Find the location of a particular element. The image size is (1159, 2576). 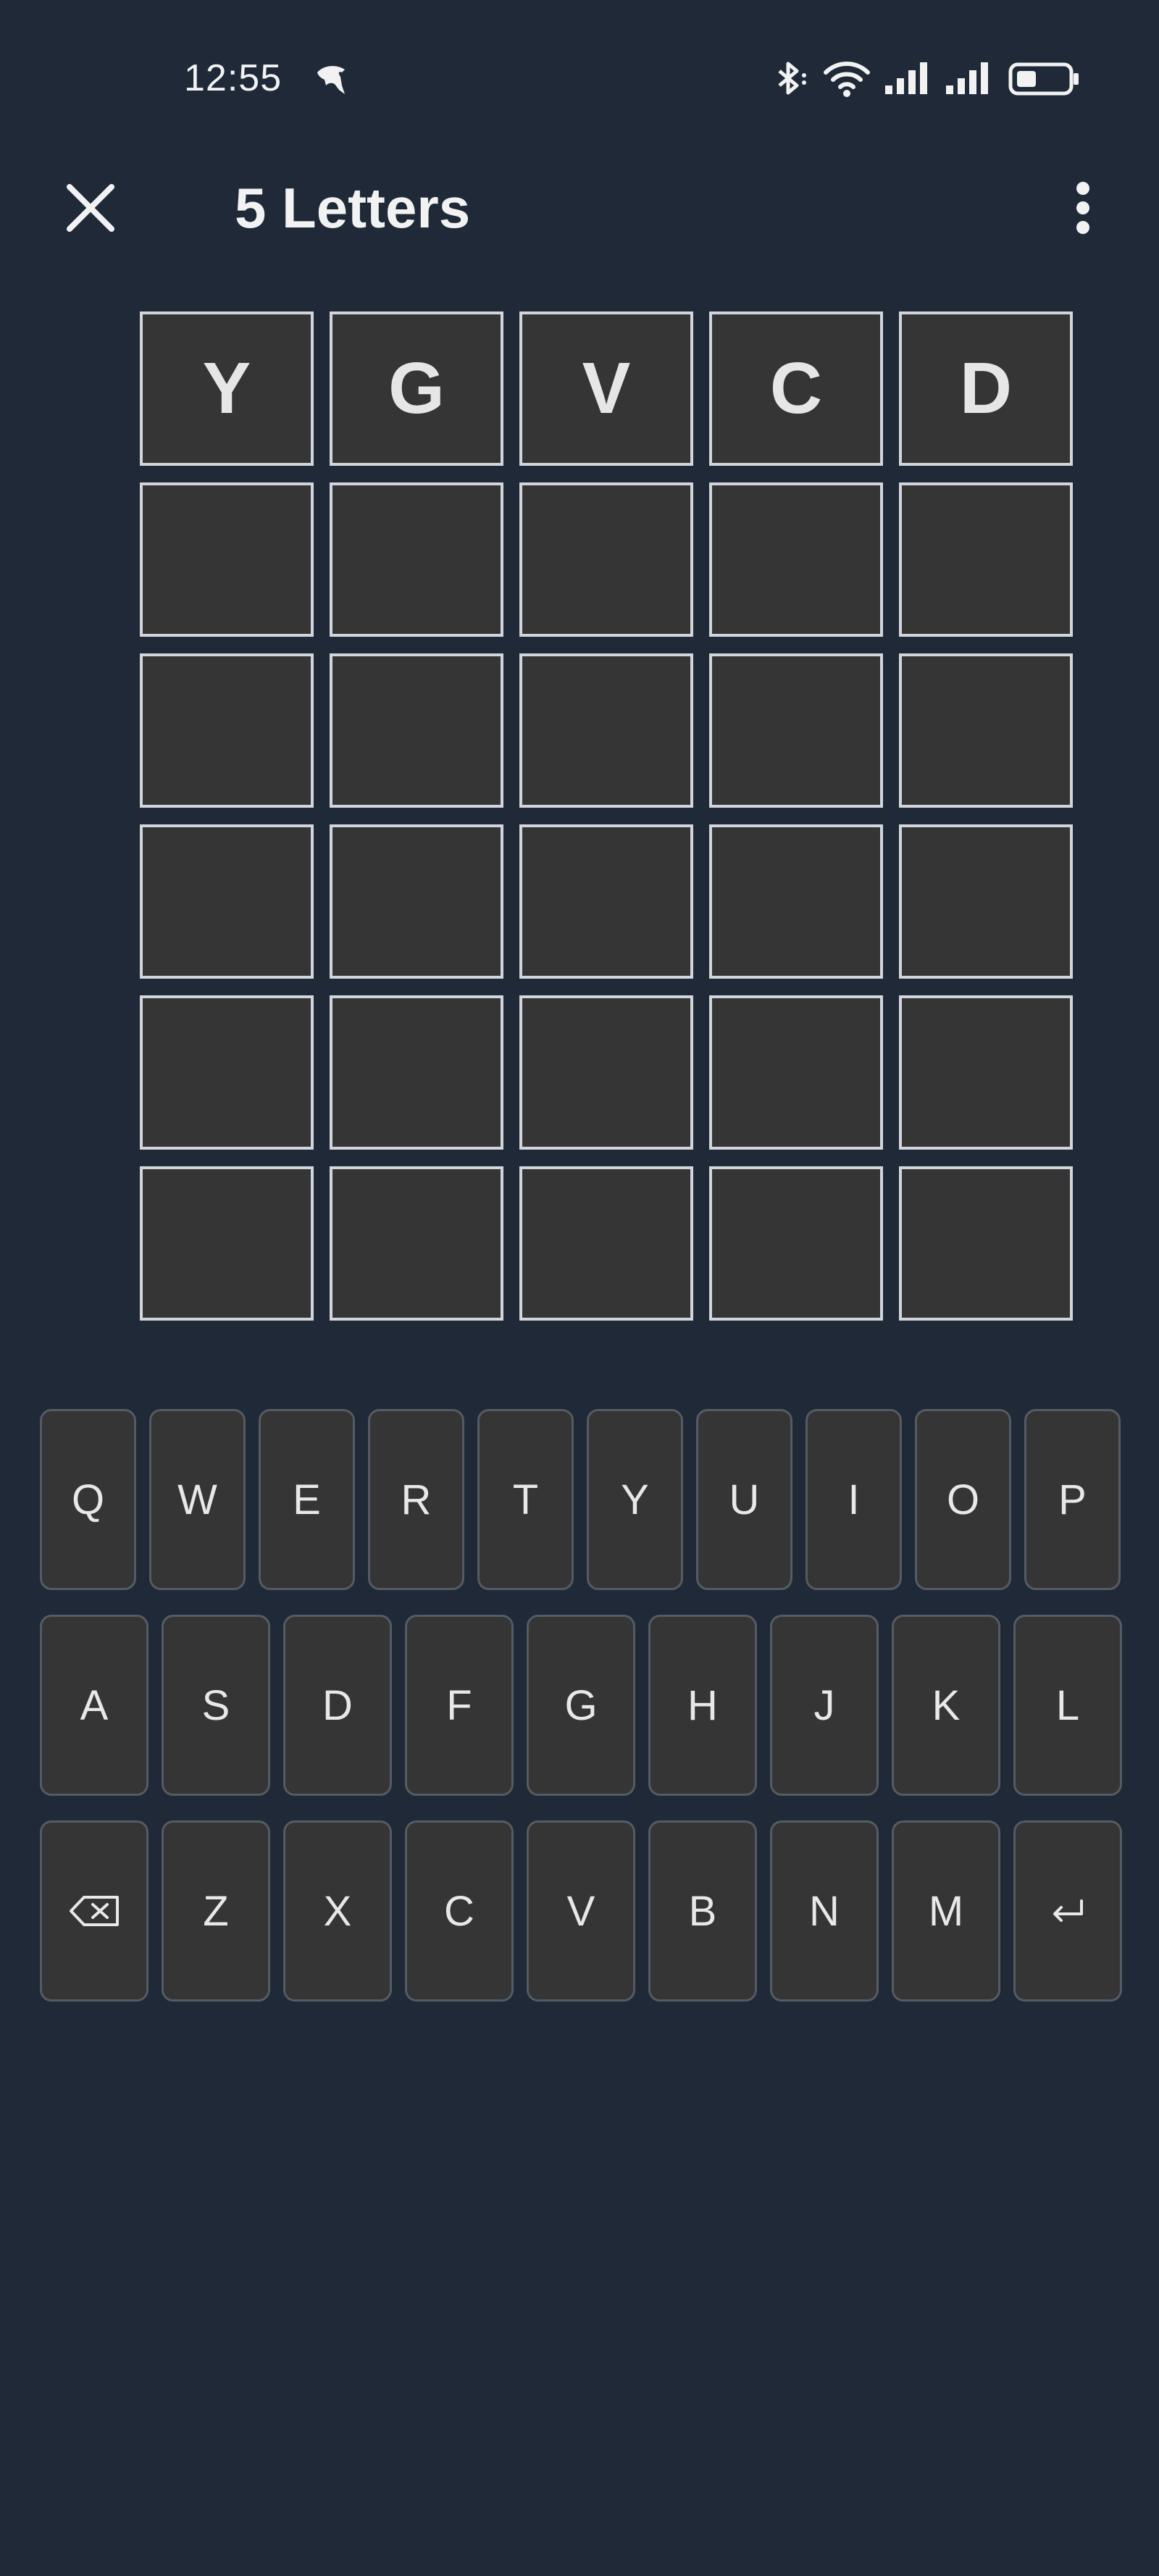

backspace-key is located at coordinates (94, 1911).